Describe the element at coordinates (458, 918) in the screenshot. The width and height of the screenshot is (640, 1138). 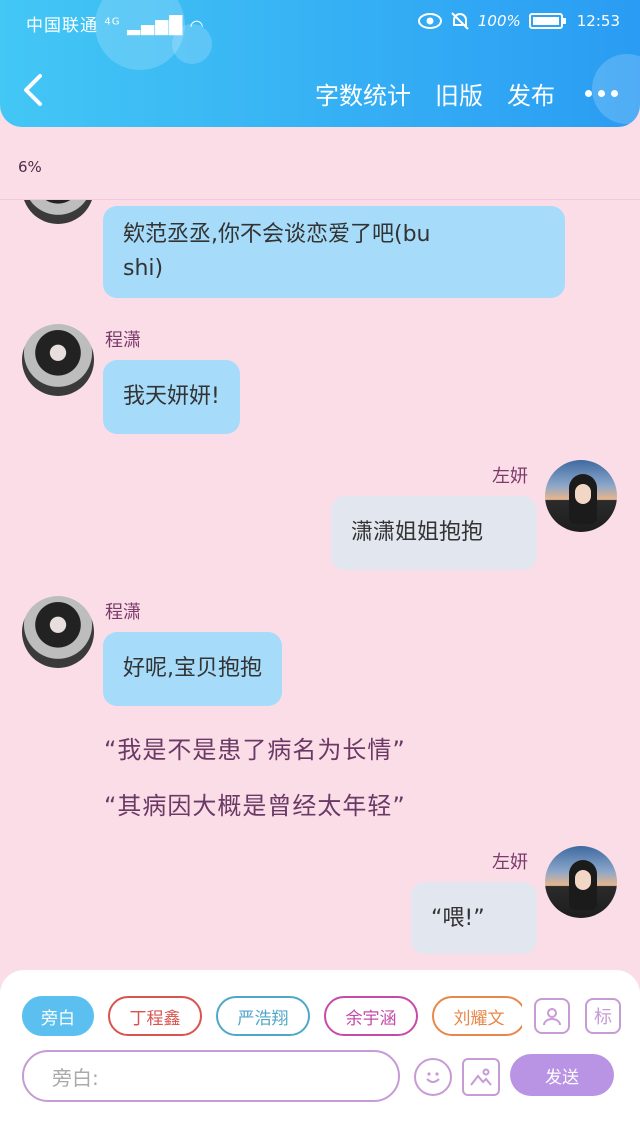
I see `message-text: “喂!”` at that location.